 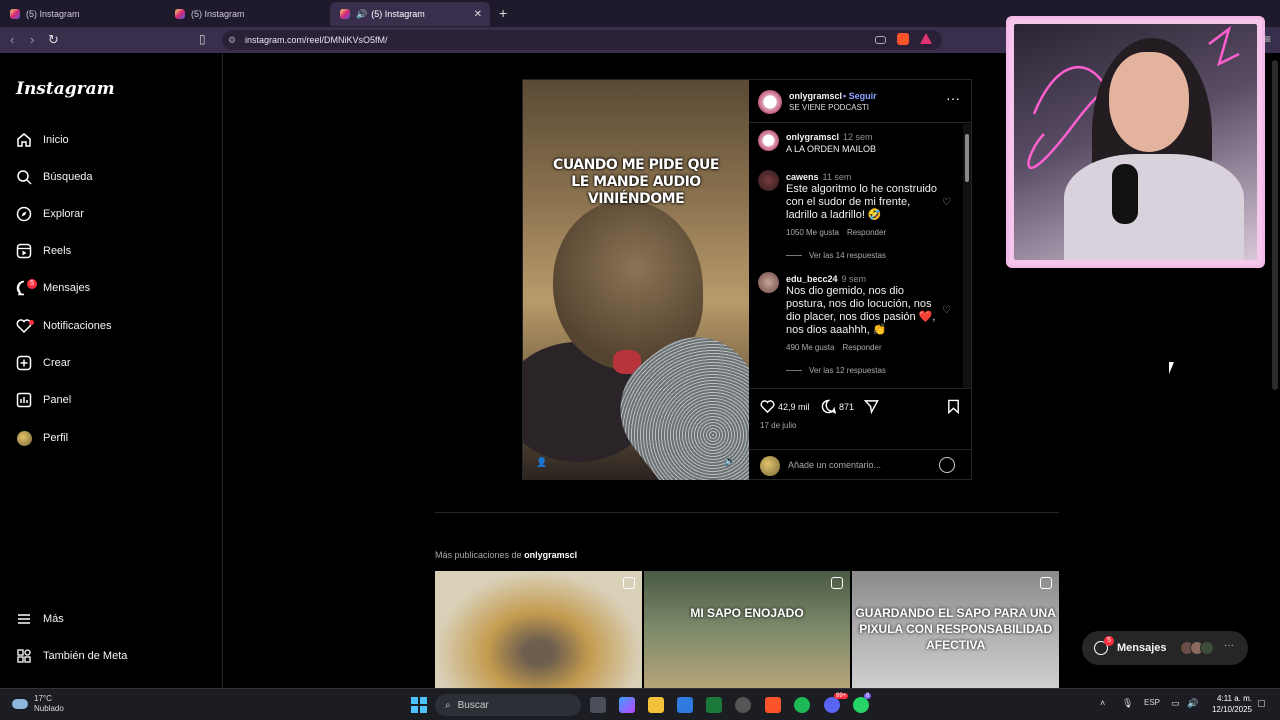 What do you see at coordinates (85, 656) in the screenshot?
I see `nav-label: También de Meta` at bounding box center [85, 656].